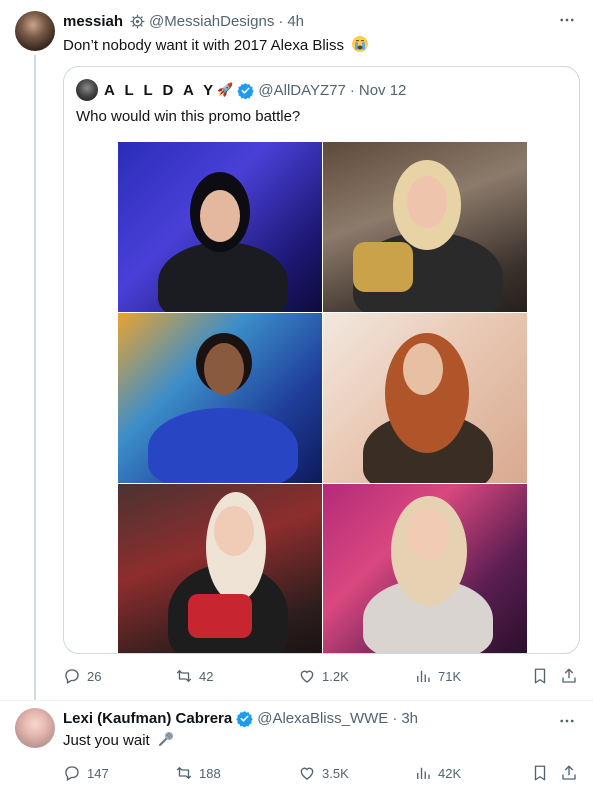 The height and width of the screenshot is (791, 593). I want to click on timestamp: 4h, so click(295, 21).